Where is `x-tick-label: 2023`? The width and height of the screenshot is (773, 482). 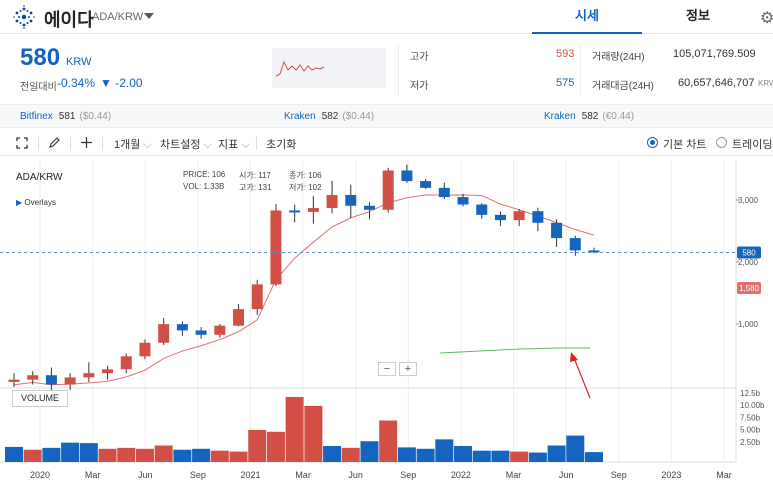
x-tick-label: 2023 is located at coordinates (671, 475).